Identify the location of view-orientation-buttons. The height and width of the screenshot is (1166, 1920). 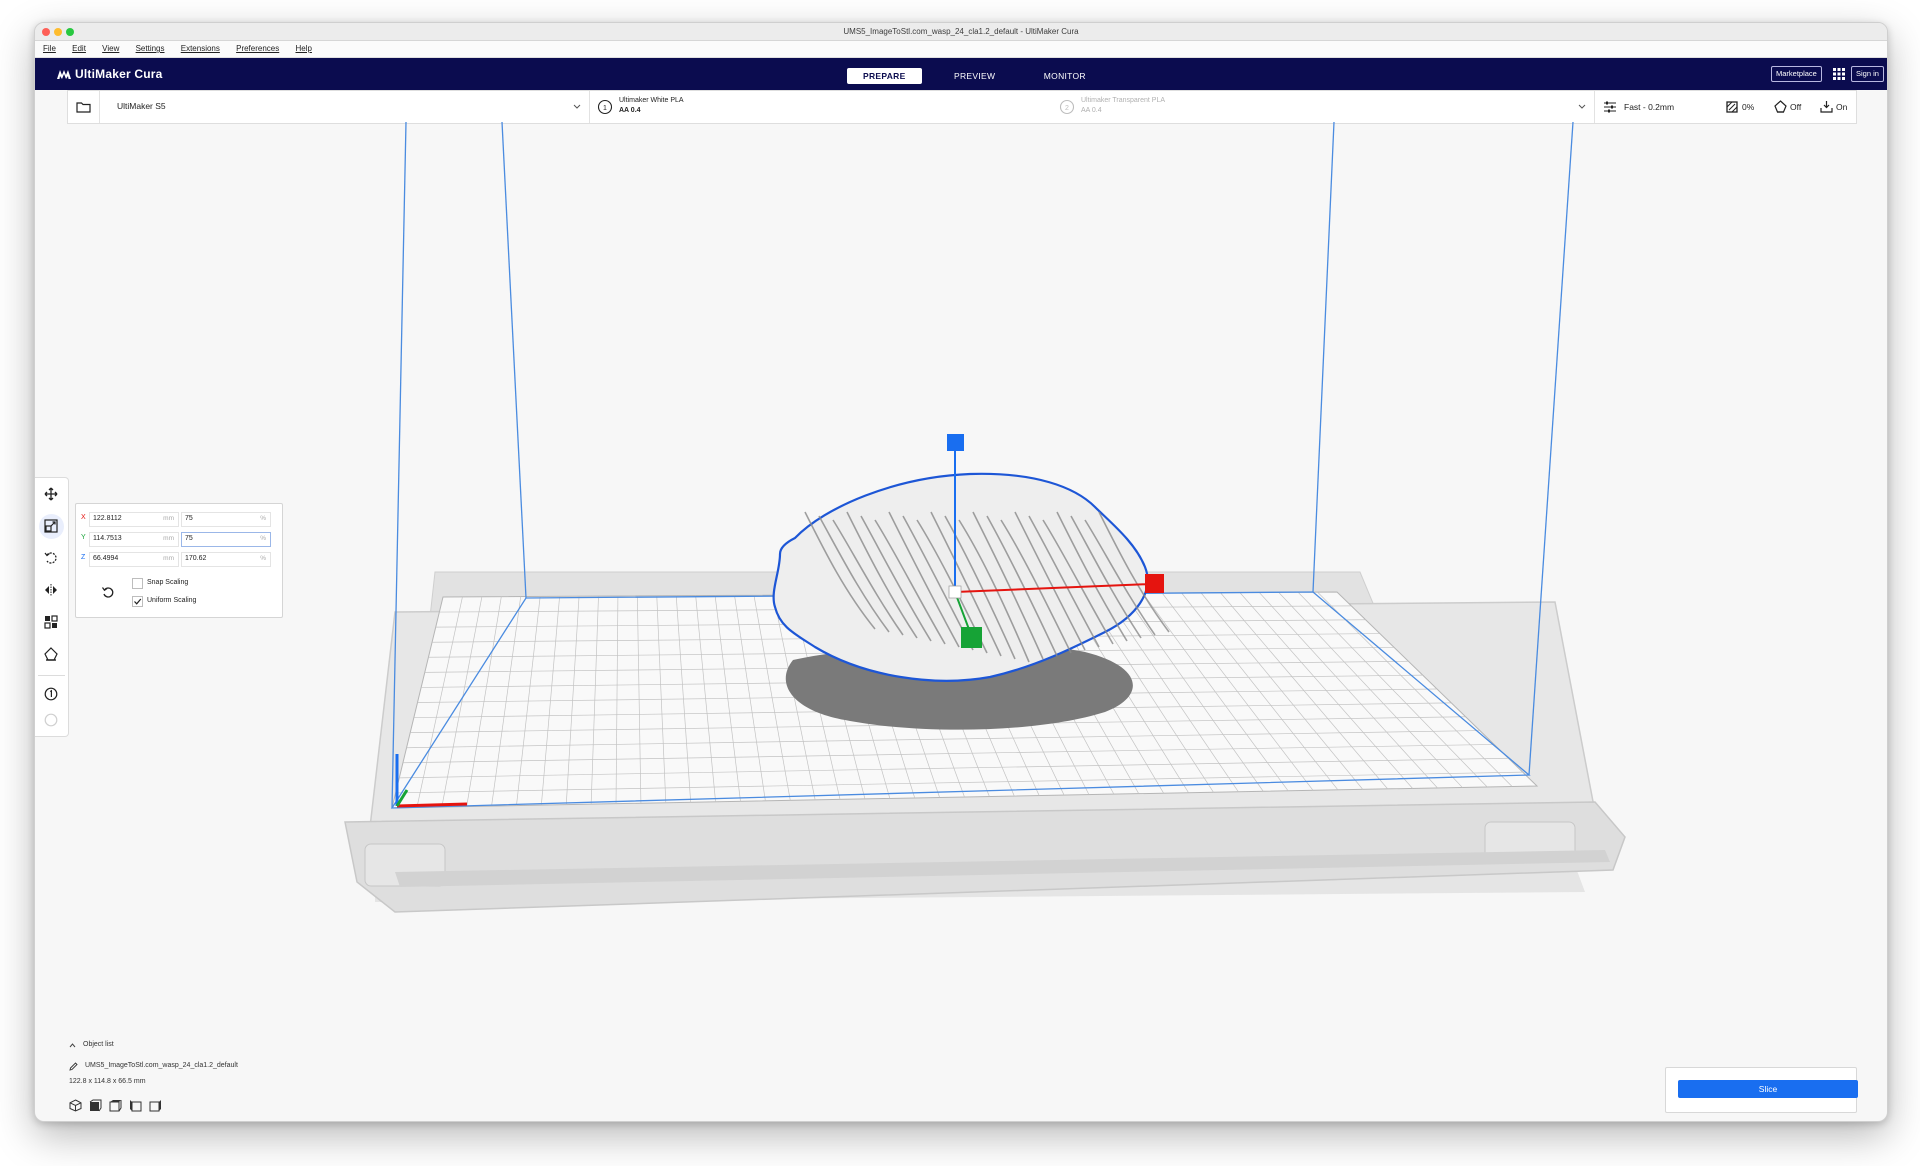
(115, 1107).